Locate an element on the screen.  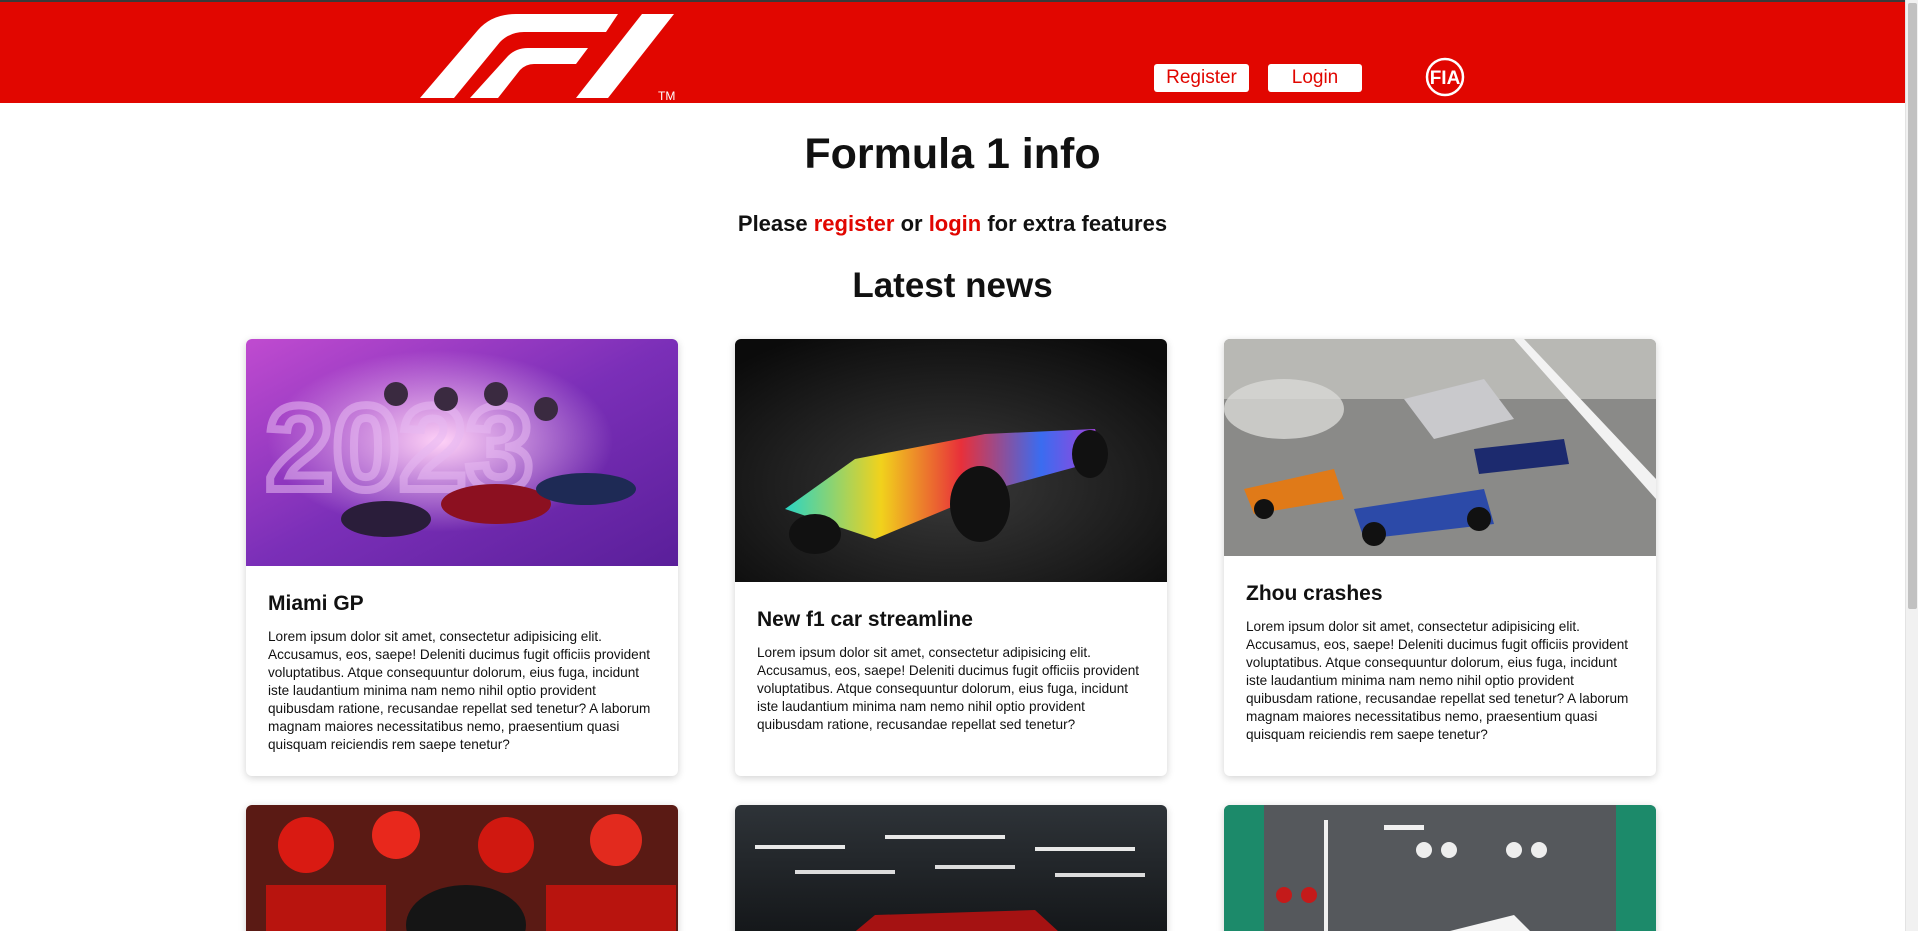
trademark-text: TM is located at coordinates (666, 95).